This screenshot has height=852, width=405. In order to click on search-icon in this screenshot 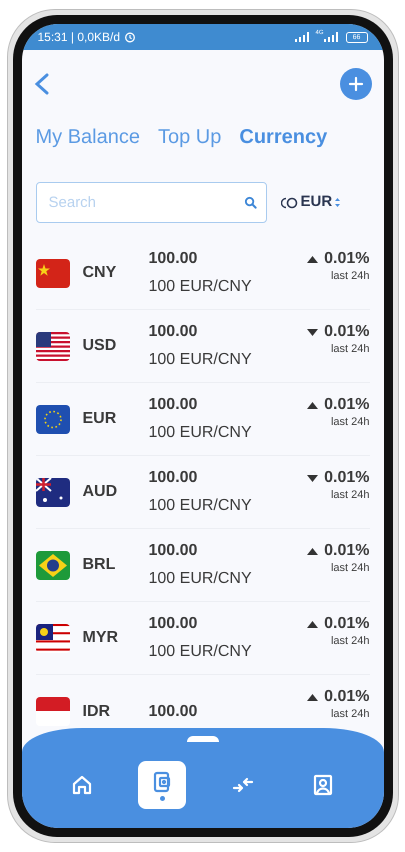, I will do `click(250, 202)`.